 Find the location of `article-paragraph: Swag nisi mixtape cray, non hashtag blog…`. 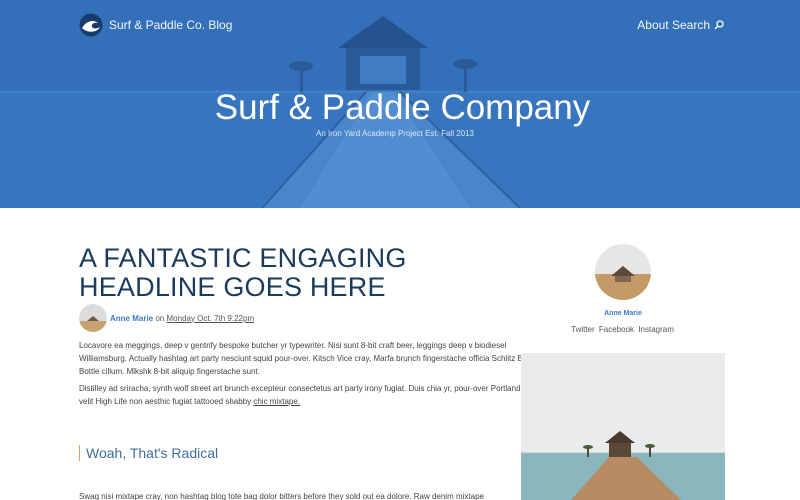

article-paragraph: Swag nisi mixtape cray, non hashtag blog… is located at coordinates (281, 496).